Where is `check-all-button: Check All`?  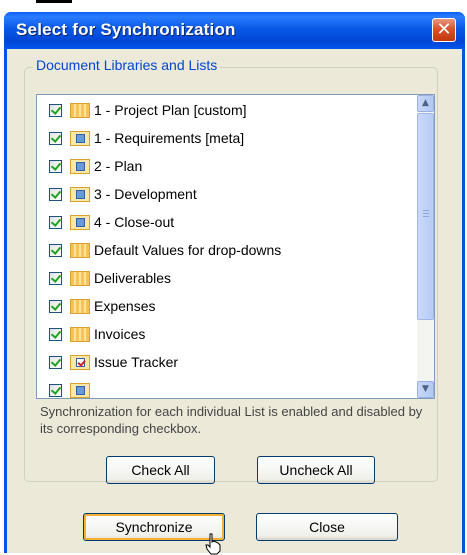
check-all-button: Check All is located at coordinates (160, 470).